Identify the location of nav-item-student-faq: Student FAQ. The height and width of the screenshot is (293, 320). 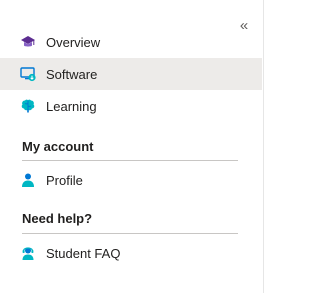
(131, 253).